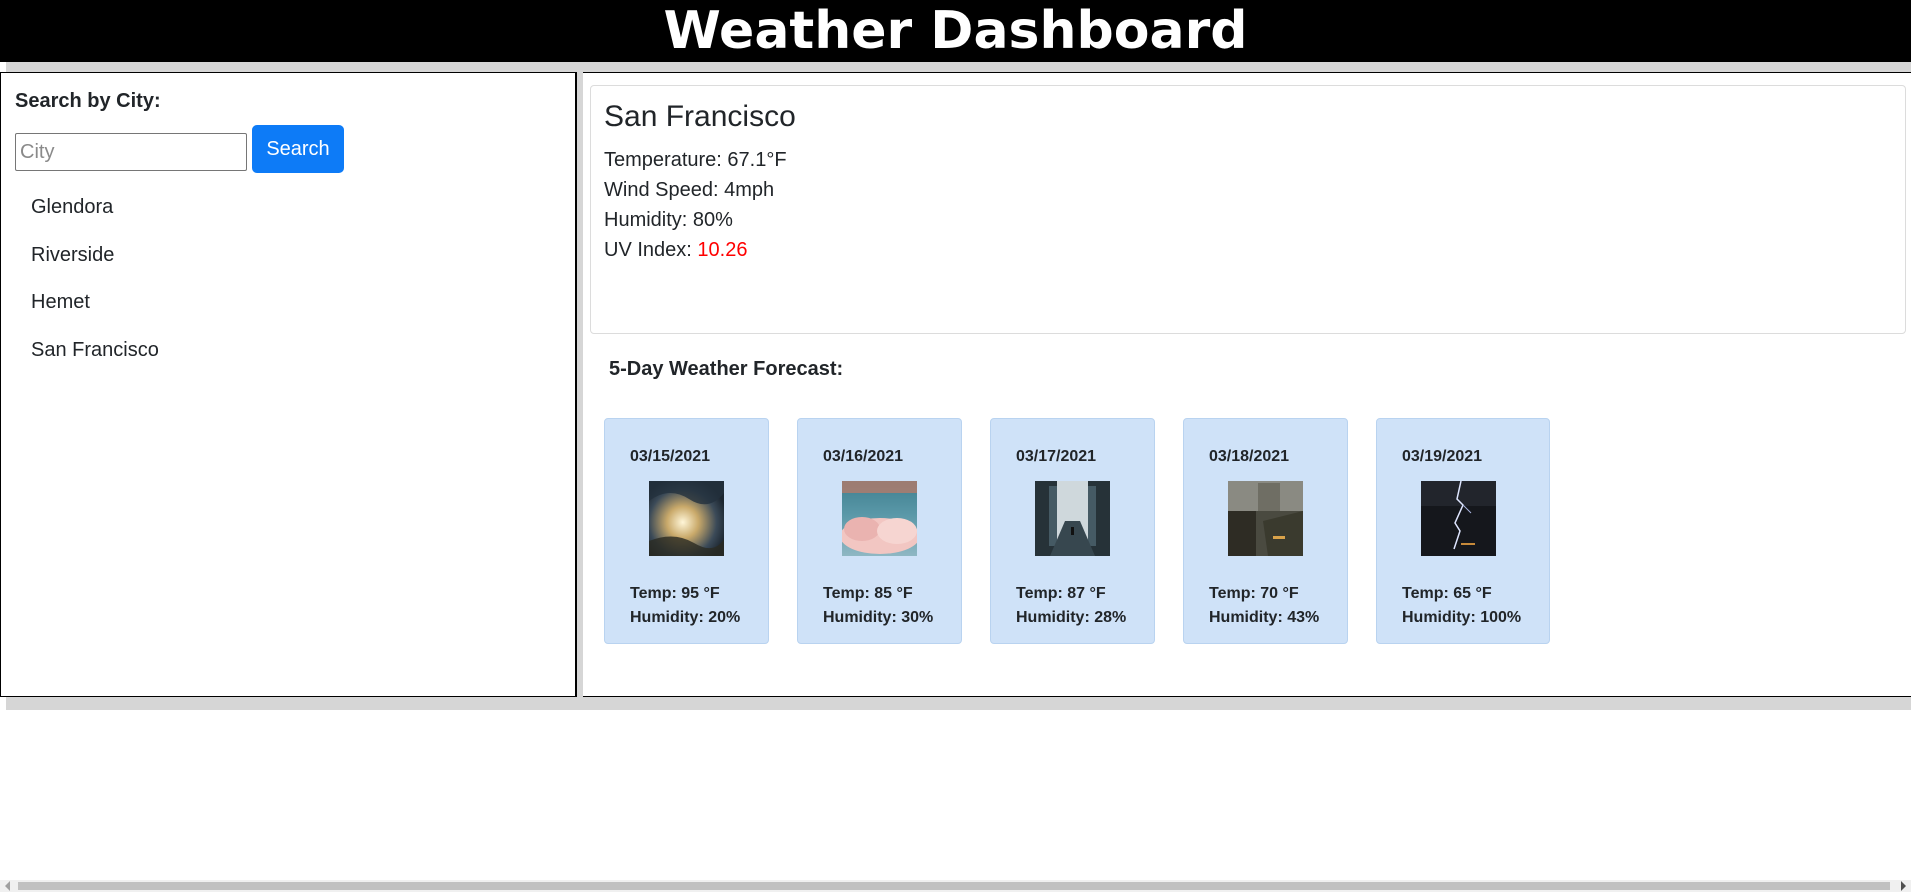  I want to click on forecast-temp: Temp: 65 °F, so click(1447, 593).